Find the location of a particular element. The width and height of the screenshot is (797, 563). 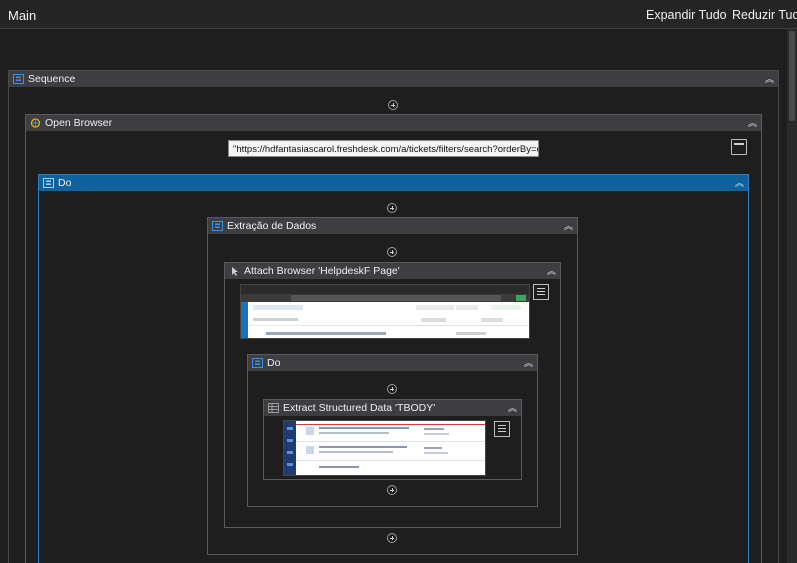

table-screenshot-thumbnail is located at coordinates (384, 448).